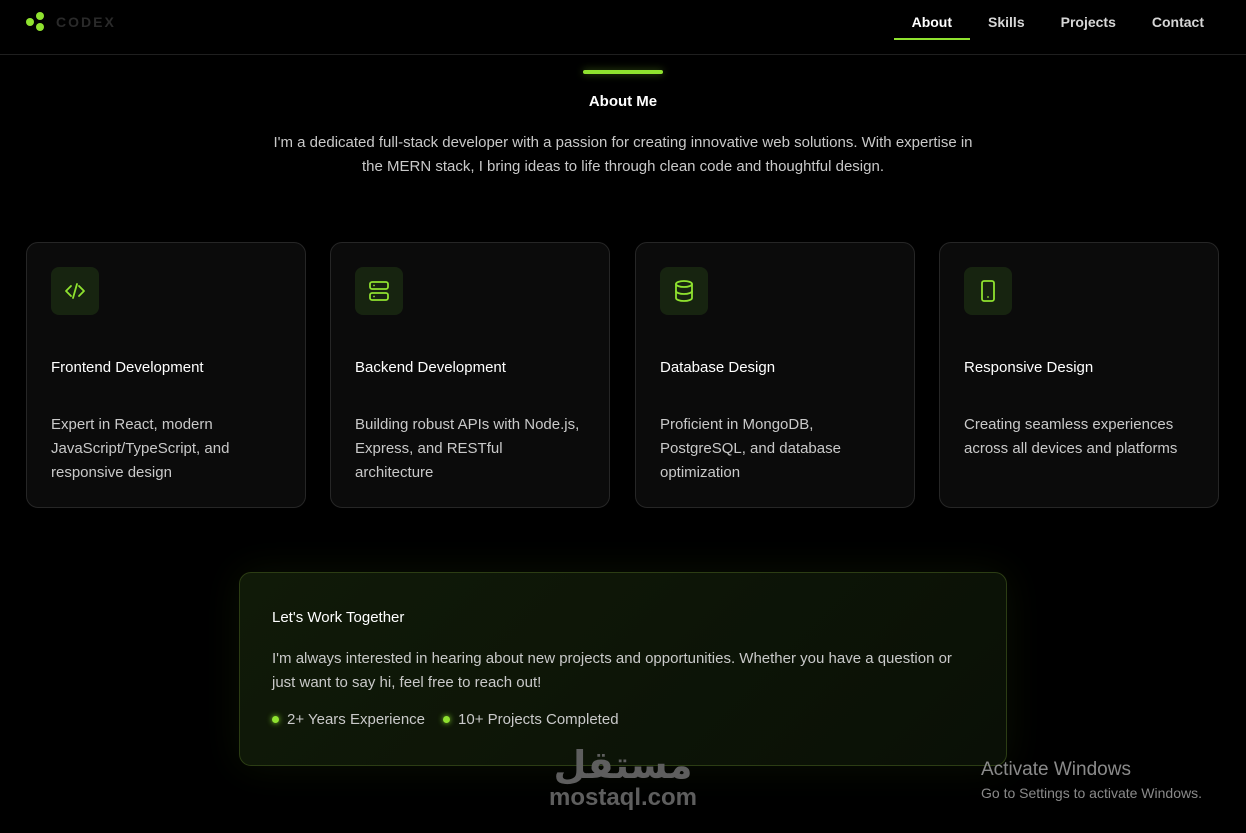 Image resolution: width=1246 pixels, height=833 pixels. What do you see at coordinates (356, 719) in the screenshot?
I see `stat-label: 2+ Years Experience` at bounding box center [356, 719].